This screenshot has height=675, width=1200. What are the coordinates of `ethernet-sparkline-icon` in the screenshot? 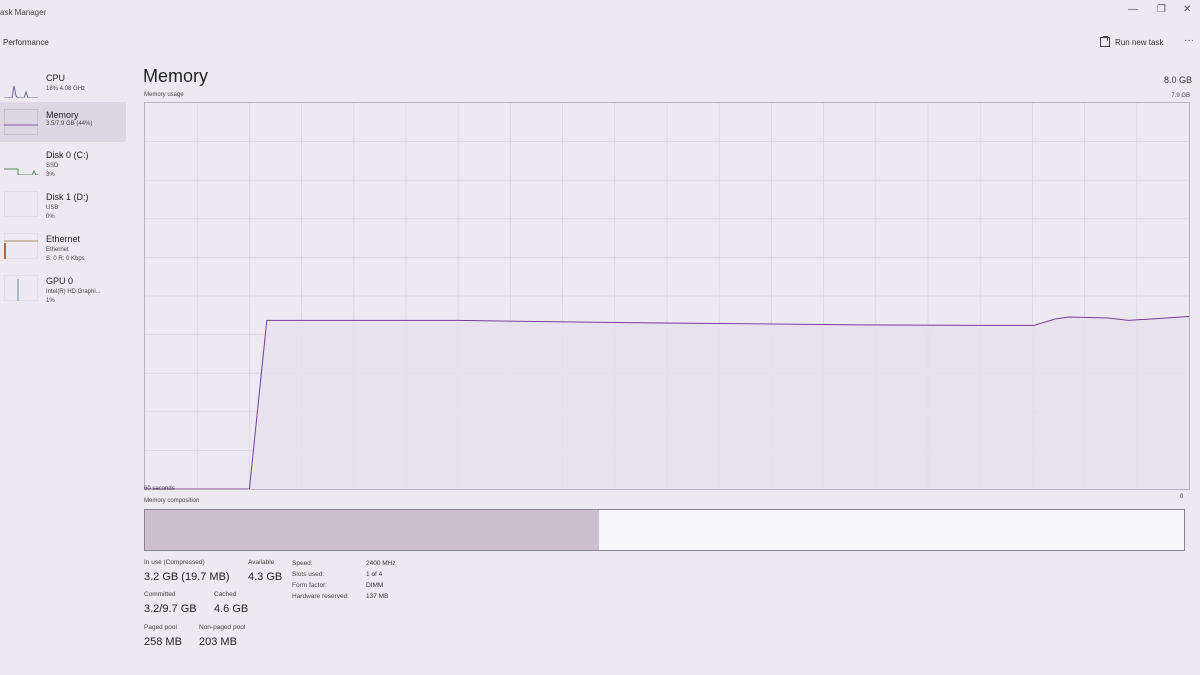 It's located at (21, 246).